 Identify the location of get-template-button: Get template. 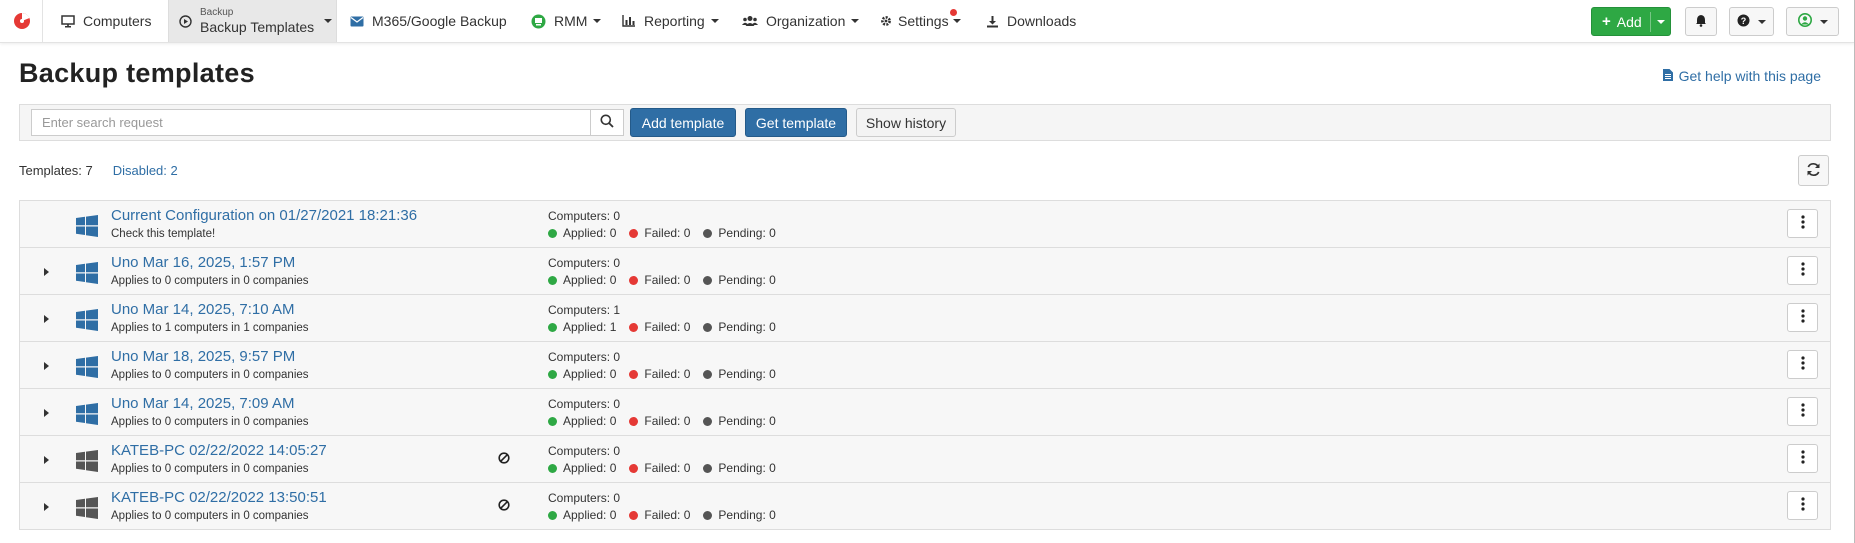
(796, 122).